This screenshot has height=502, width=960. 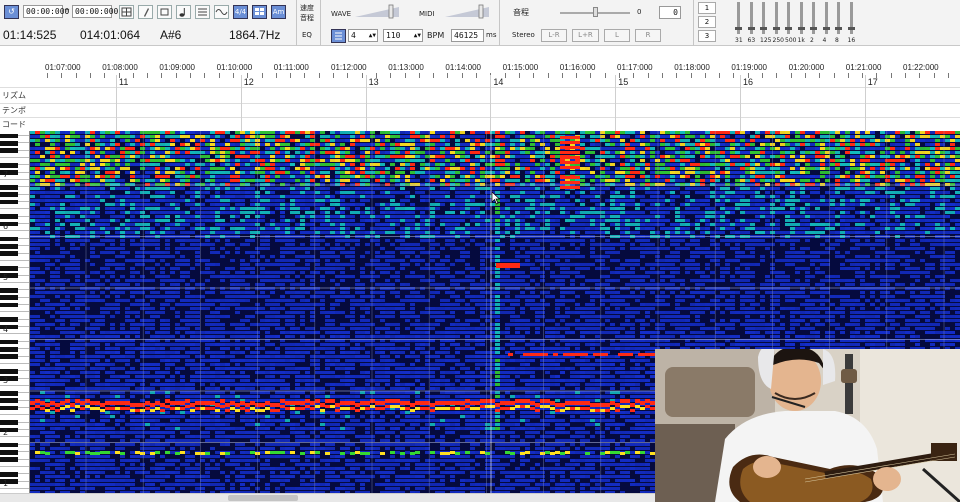 I want to click on stereo-lr-plus-button: L+R, so click(x=585, y=35).